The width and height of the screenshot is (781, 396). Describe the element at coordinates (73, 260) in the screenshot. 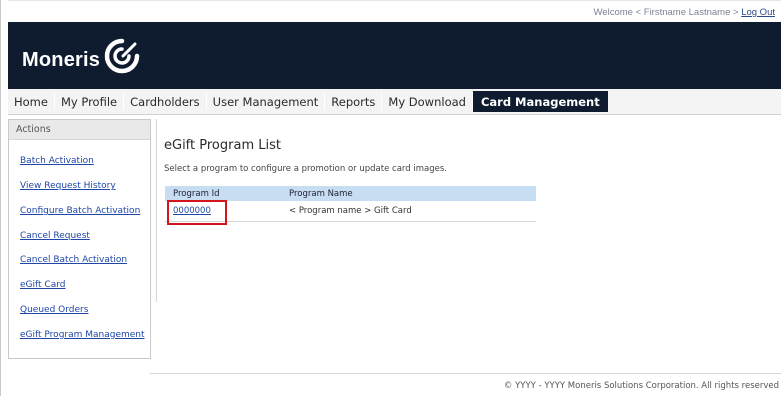

I see `sidebar-item-cancel-batch-activation: Cancel Batch Activation` at that location.